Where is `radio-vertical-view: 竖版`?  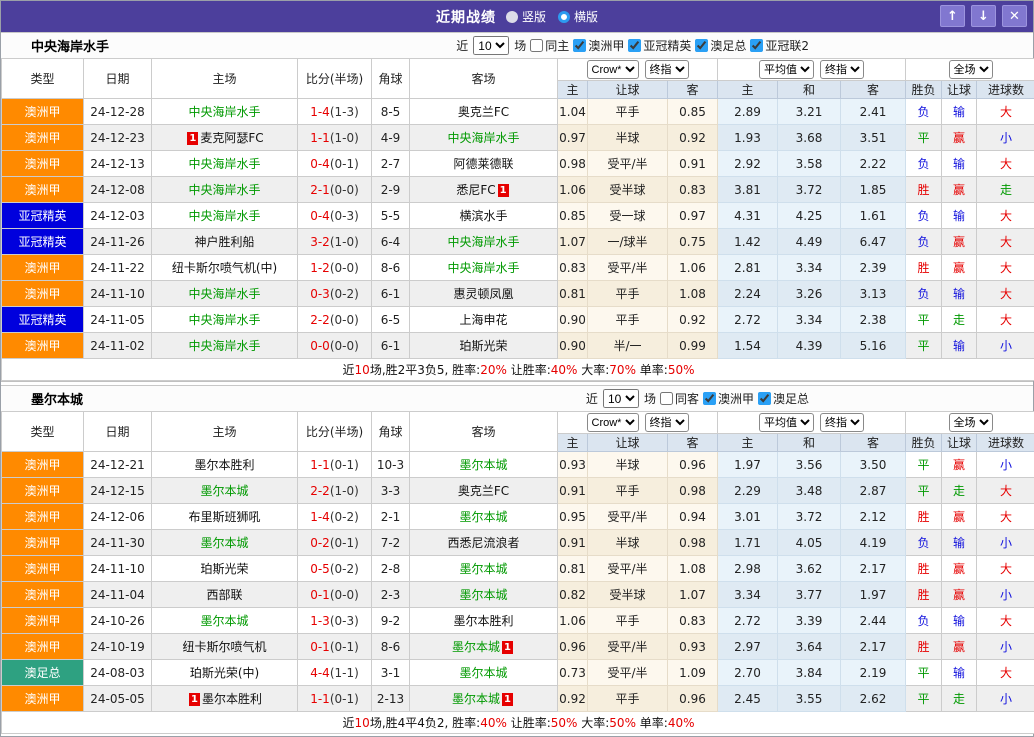 radio-vertical-view: 竖版 is located at coordinates (525, 16).